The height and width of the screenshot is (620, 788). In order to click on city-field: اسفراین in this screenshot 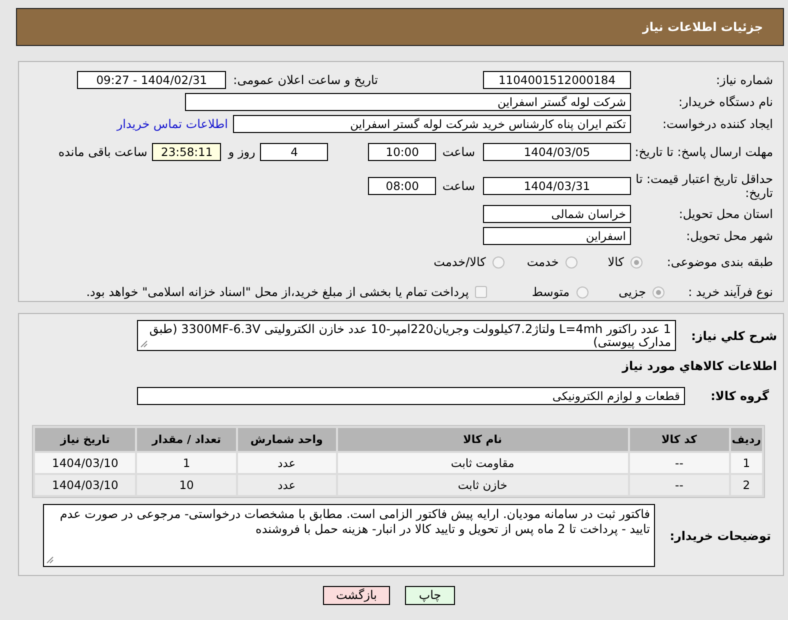, I will do `click(557, 236)`.